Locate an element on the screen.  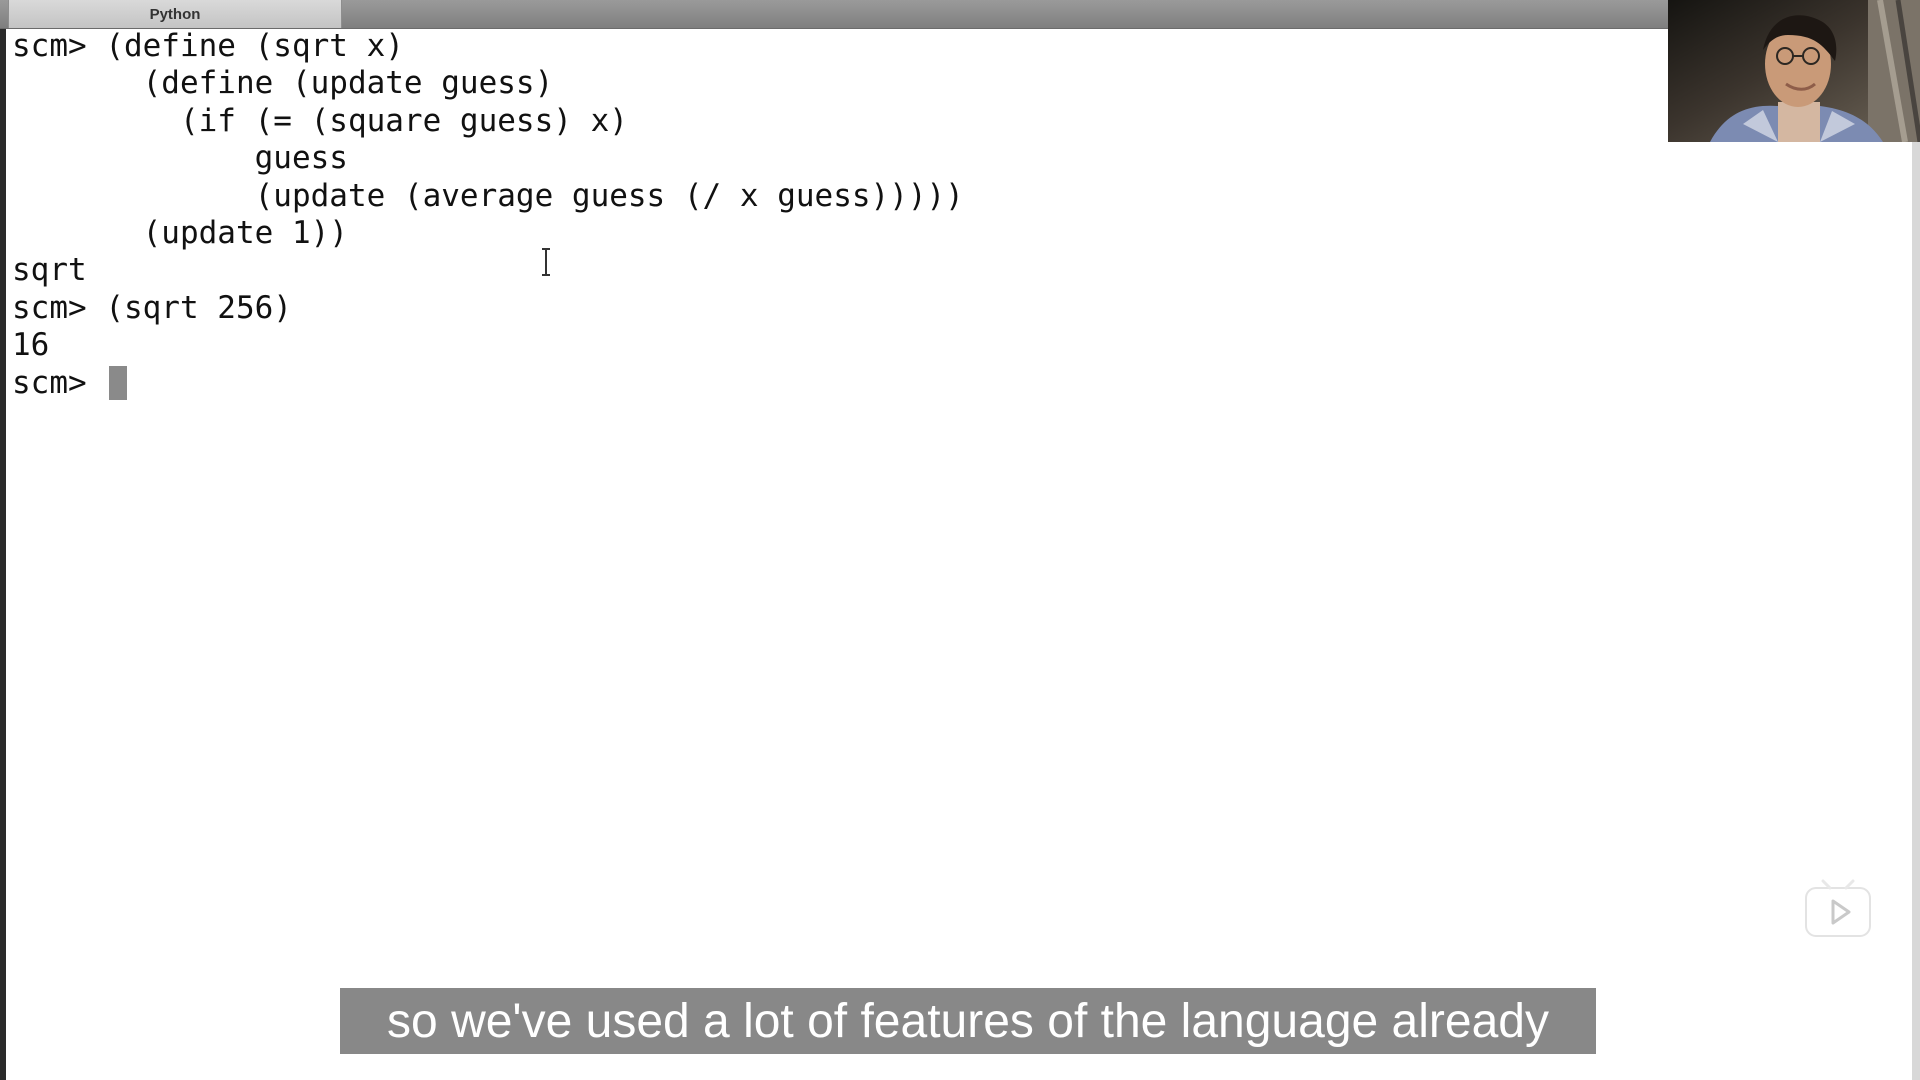
tab-python: Python is located at coordinates (175, 14).